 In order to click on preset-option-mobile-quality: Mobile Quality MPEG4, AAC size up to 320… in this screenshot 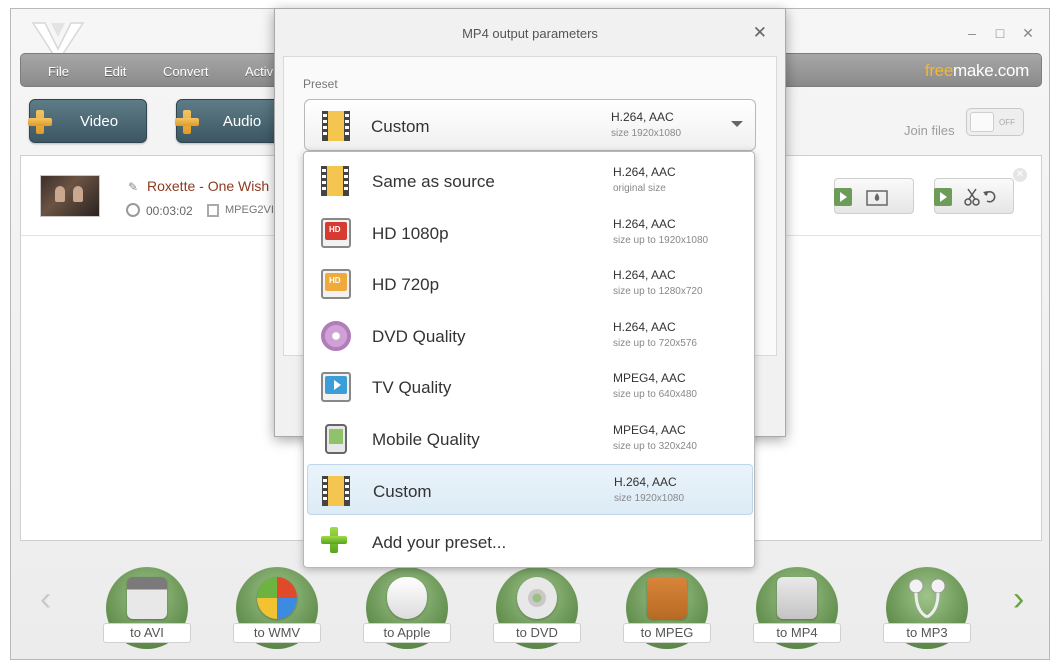, I will do `click(530, 438)`.